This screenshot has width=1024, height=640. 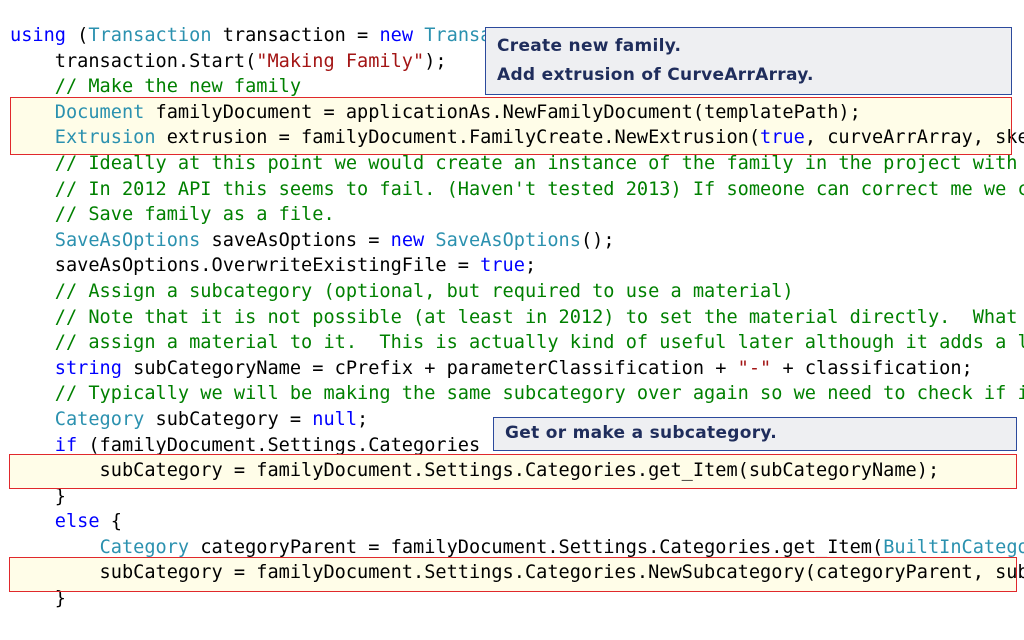 What do you see at coordinates (88, 368) in the screenshot?
I see `keyword: string` at bounding box center [88, 368].